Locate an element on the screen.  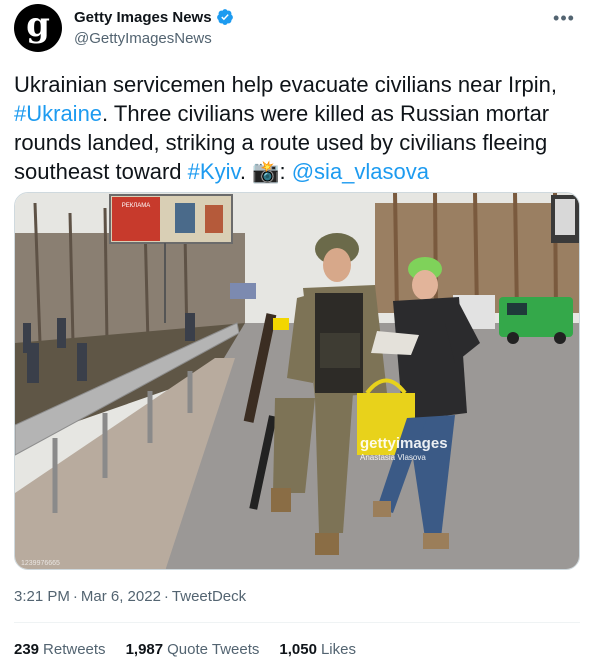
watermark-image-id: 1239976665 is located at coordinates (40, 563).